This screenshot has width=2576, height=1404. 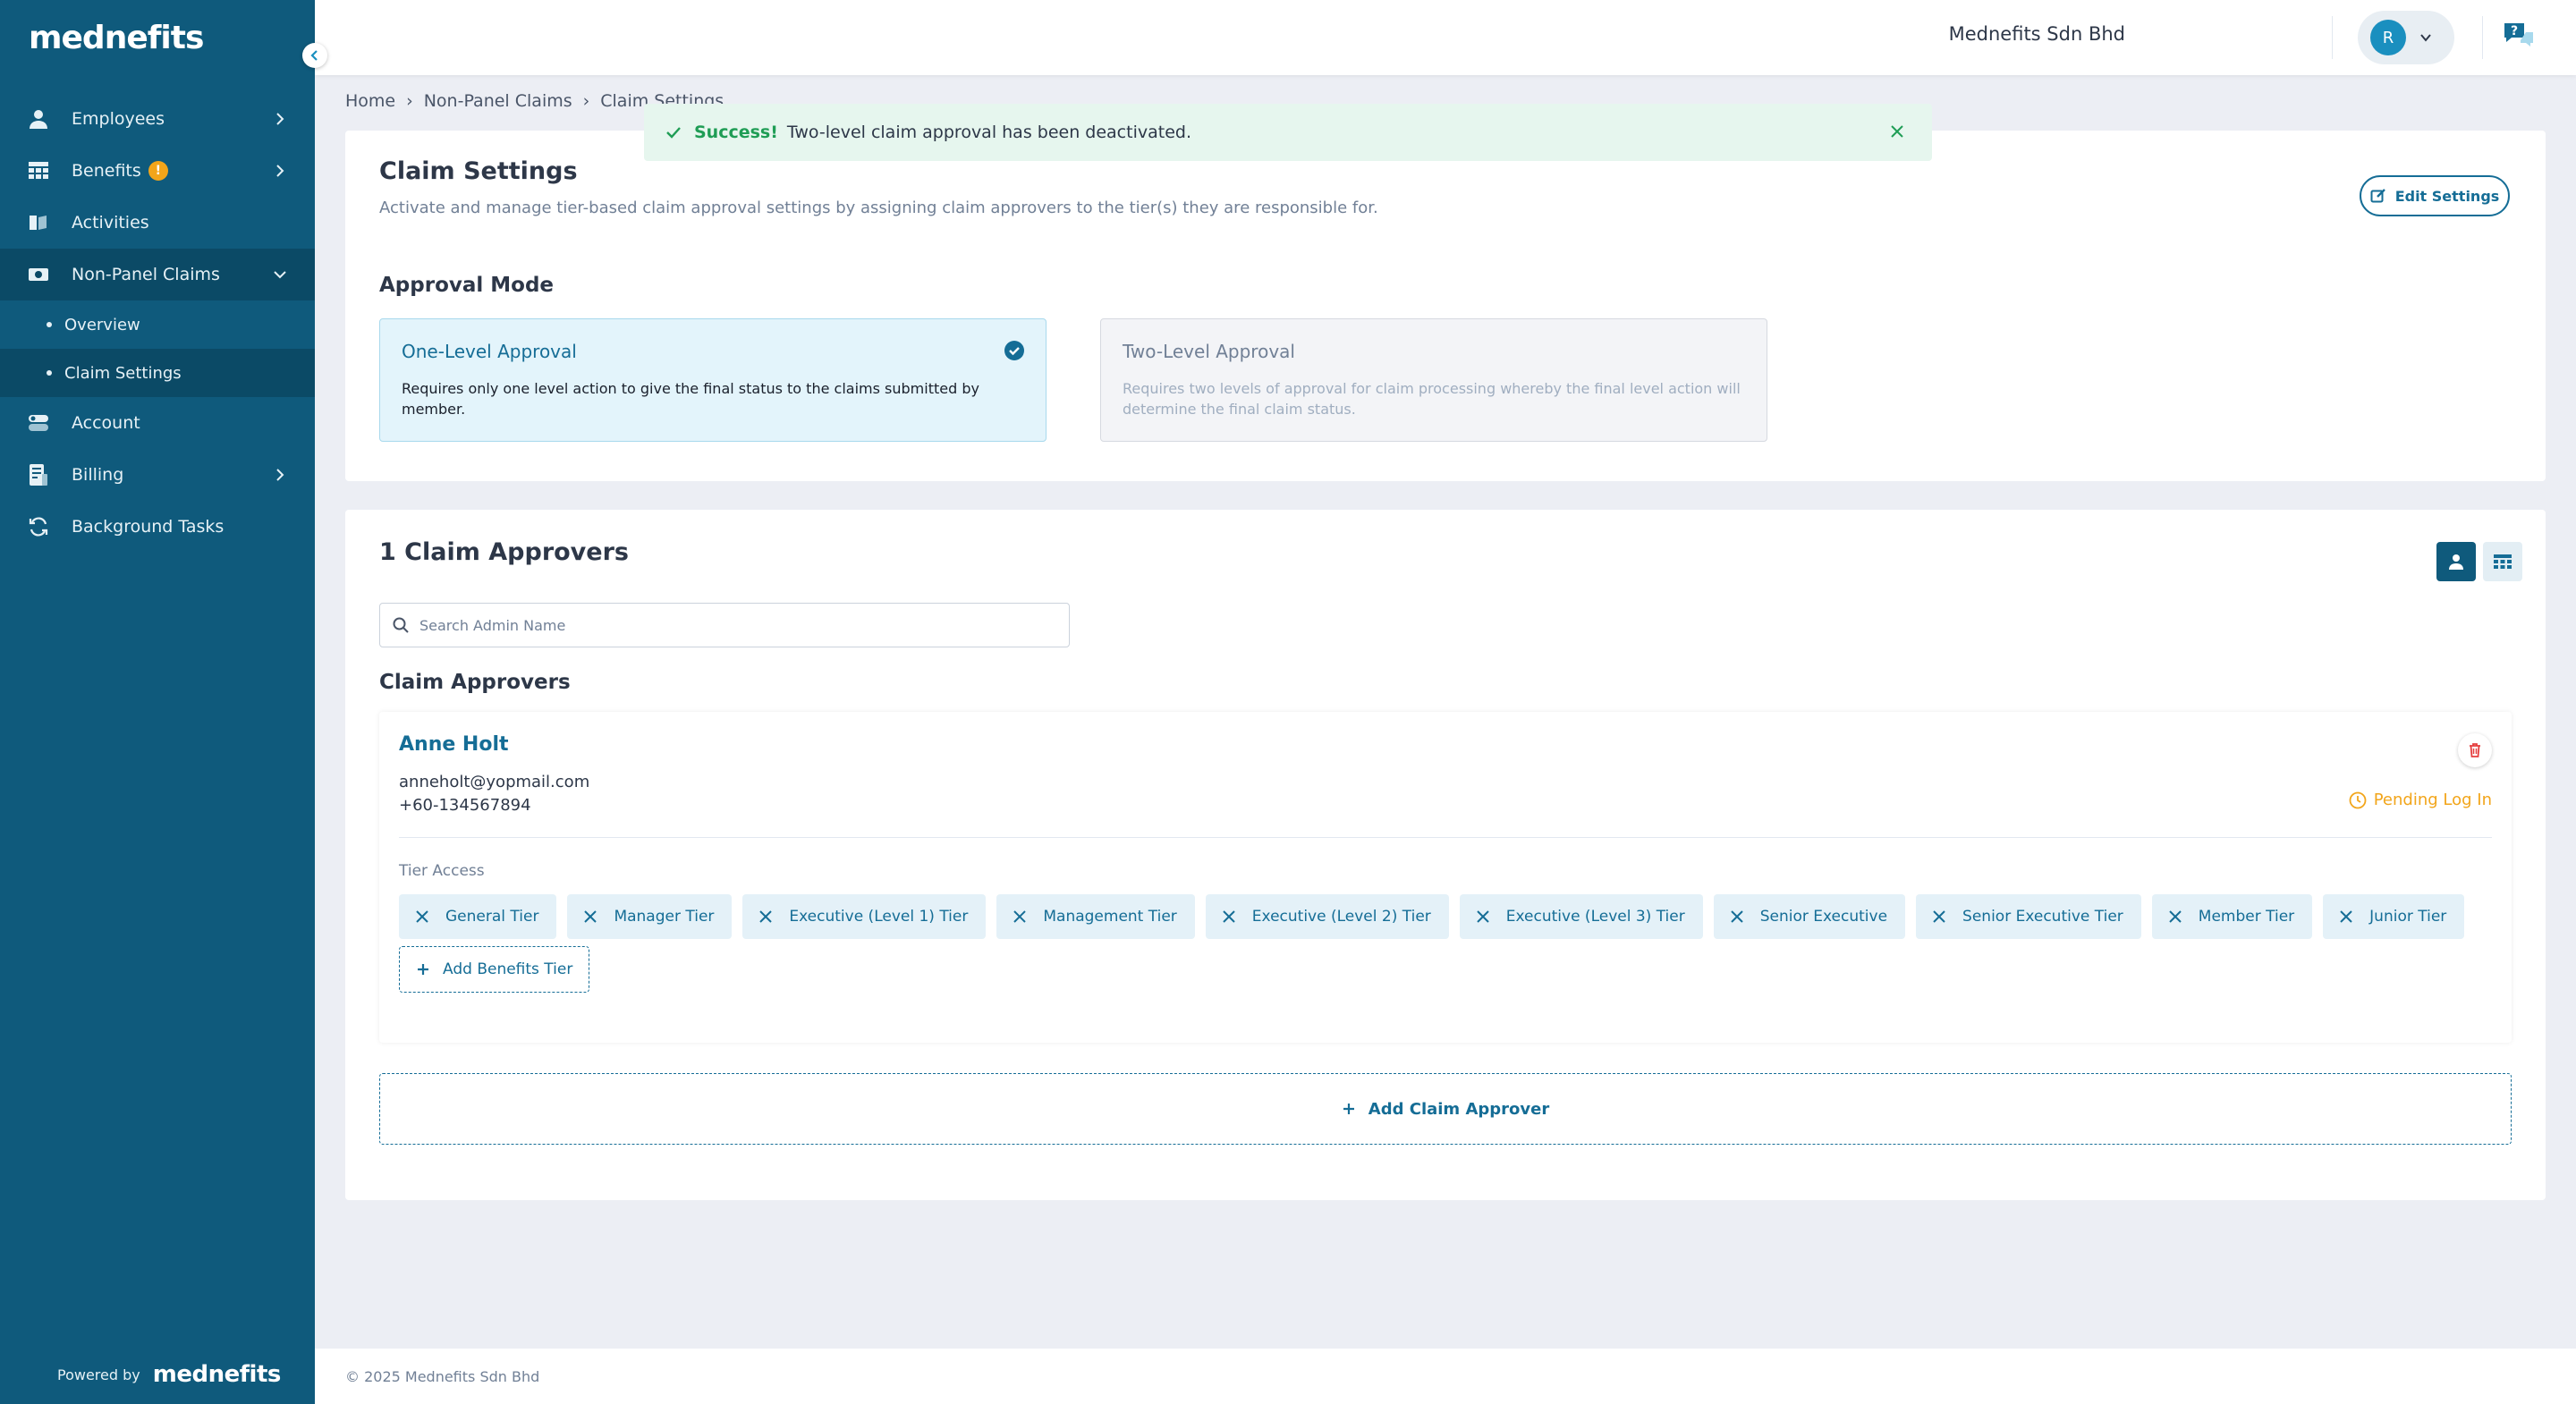 I want to click on help-button: ?, so click(x=2519, y=38).